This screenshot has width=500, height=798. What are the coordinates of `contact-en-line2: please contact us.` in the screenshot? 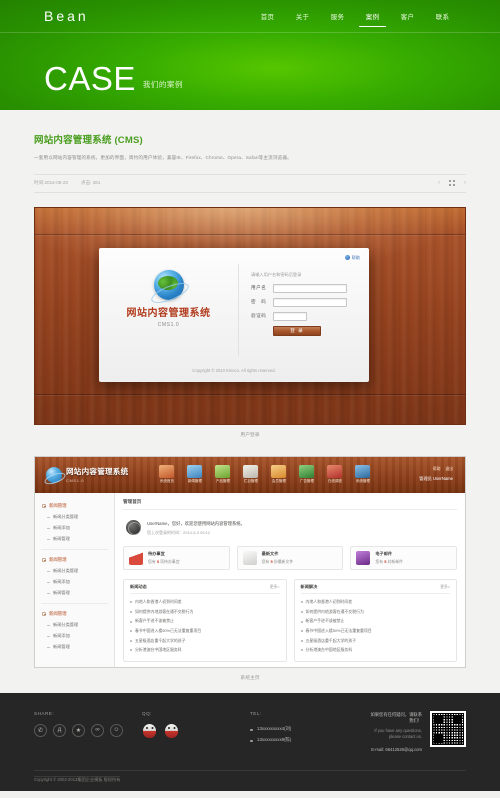 It's located at (405, 737).